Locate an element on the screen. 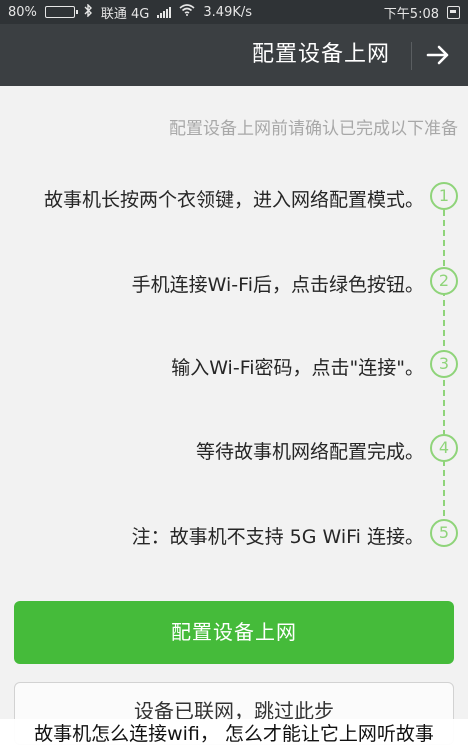 This screenshot has width=468, height=750. status-bar: 80% 联通 4G 3.49K/s 下午5:08 is located at coordinates (234, 12).